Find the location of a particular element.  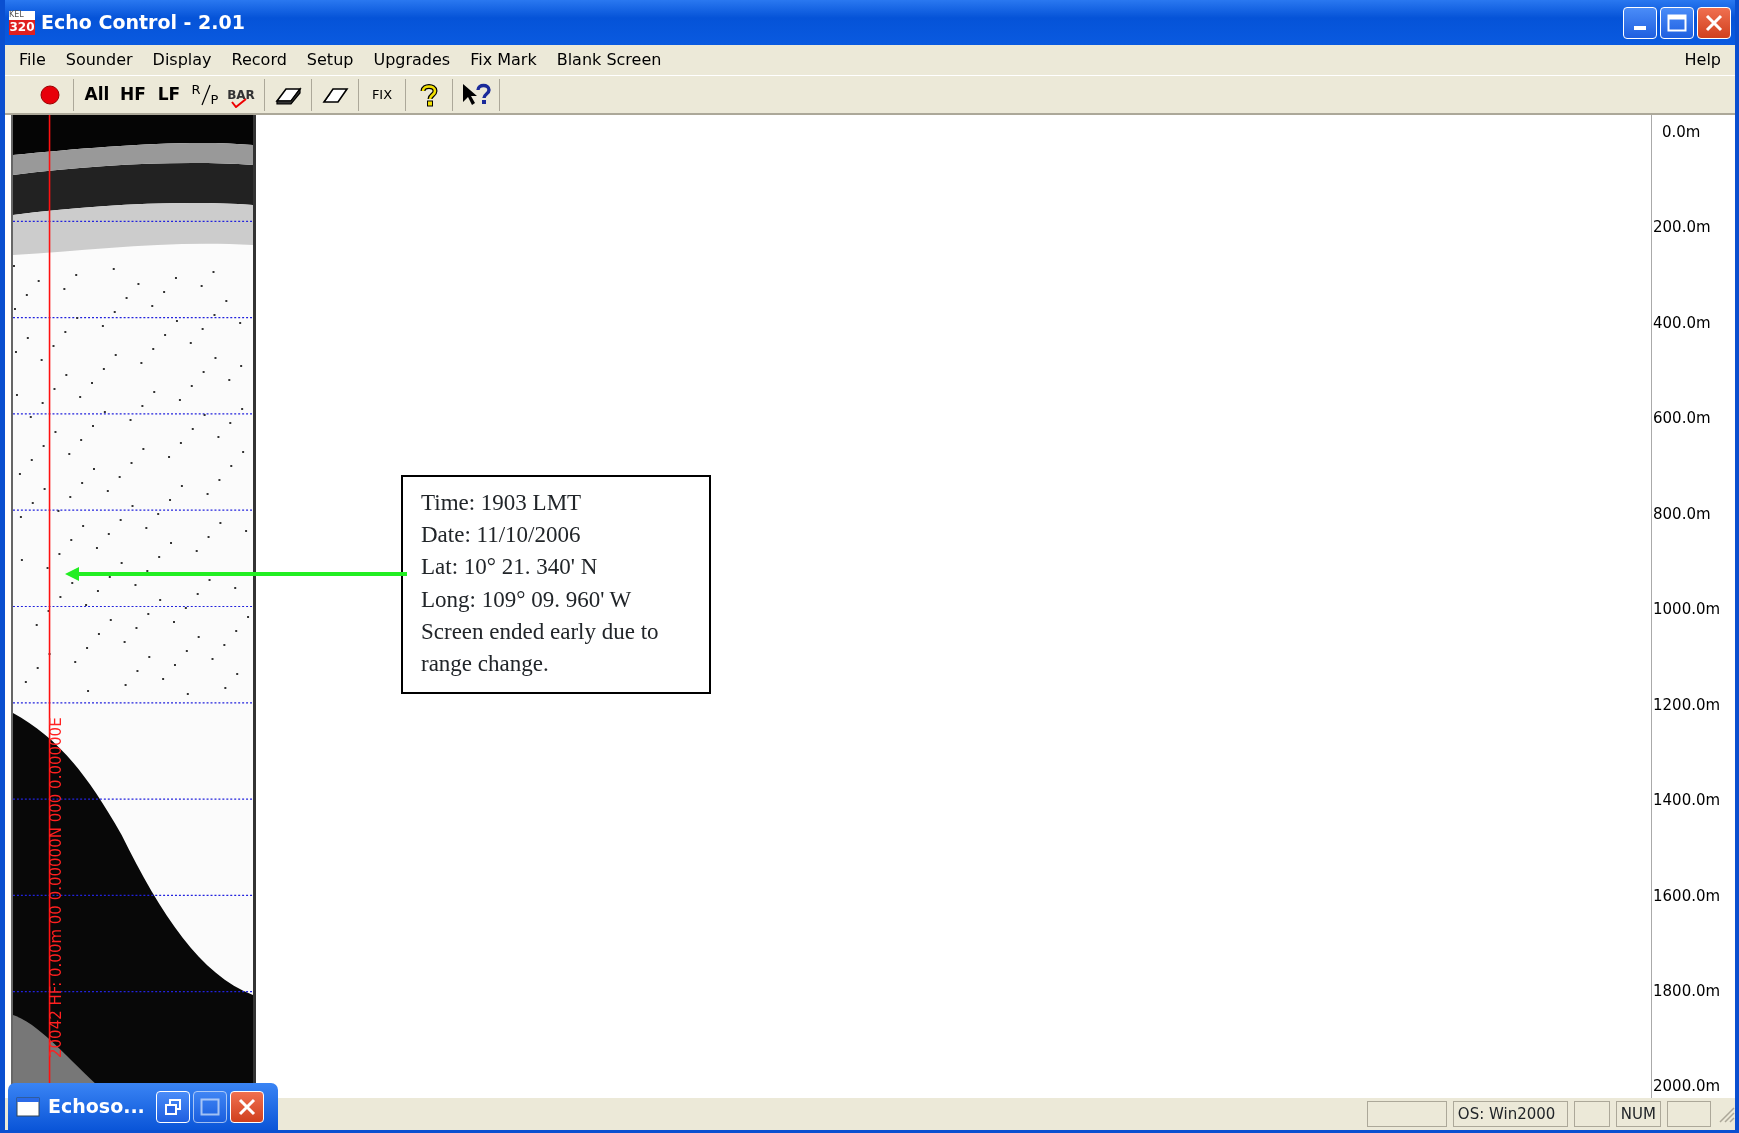

depth-label: 800.0m is located at coordinates (1682, 514).